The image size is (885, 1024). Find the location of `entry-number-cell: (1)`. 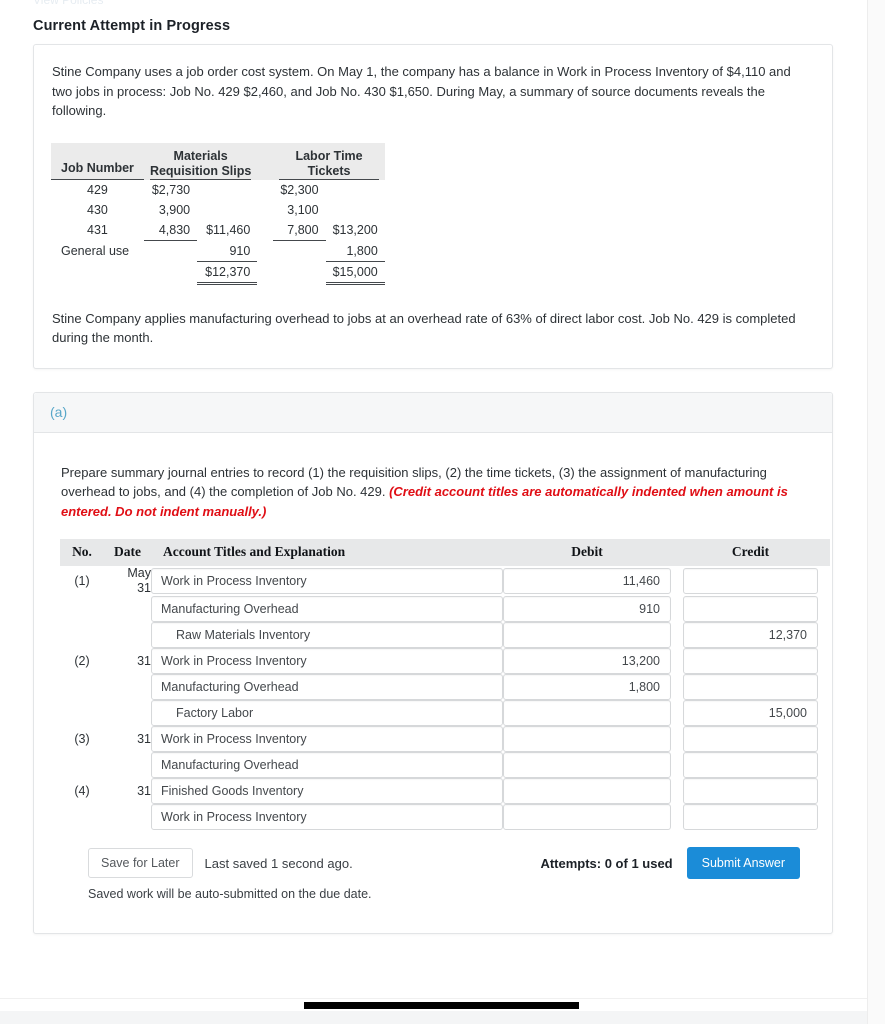

entry-number-cell: (1) is located at coordinates (82, 581).